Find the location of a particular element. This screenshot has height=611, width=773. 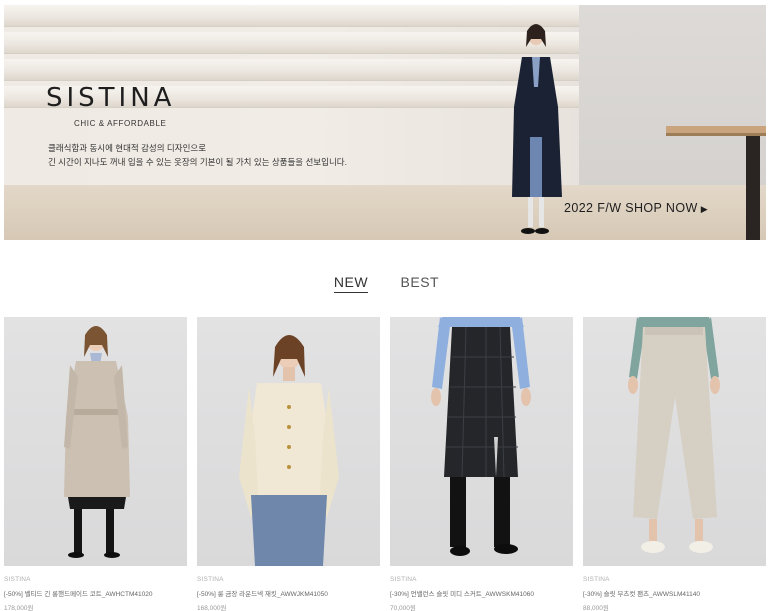

hero-tagline: CHIC & AFFORDABLE is located at coordinates (120, 123).